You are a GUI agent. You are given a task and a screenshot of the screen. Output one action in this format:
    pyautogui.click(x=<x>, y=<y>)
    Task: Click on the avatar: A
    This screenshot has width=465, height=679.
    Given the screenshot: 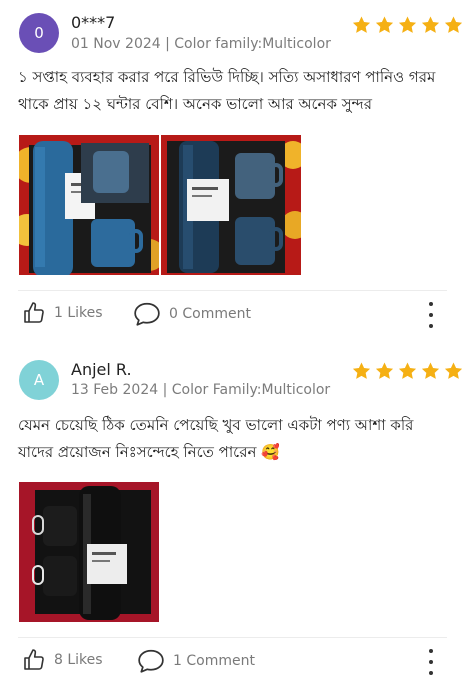 What is the action you would take?
    pyautogui.click(x=39, y=380)
    